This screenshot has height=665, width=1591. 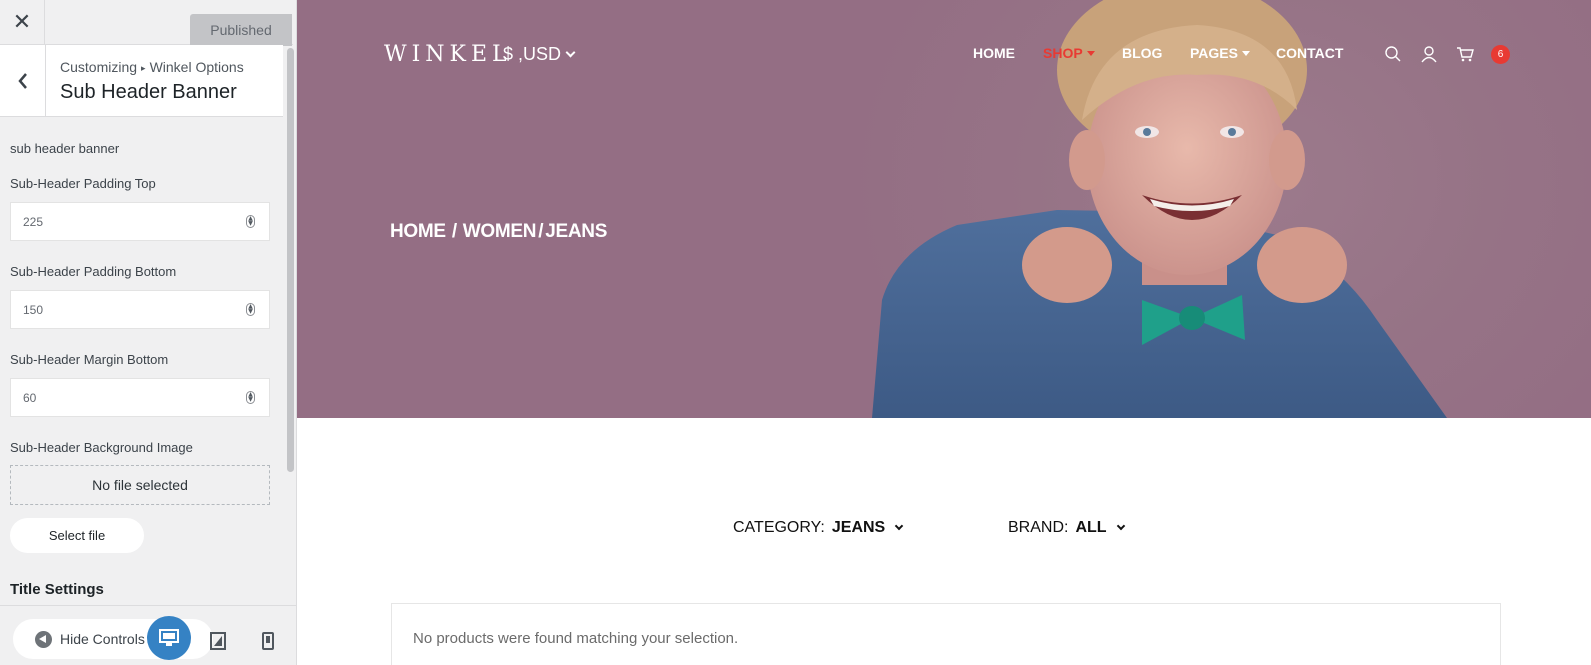 What do you see at coordinates (57, 589) in the screenshot?
I see `title-settings-heading: Title Settings` at bounding box center [57, 589].